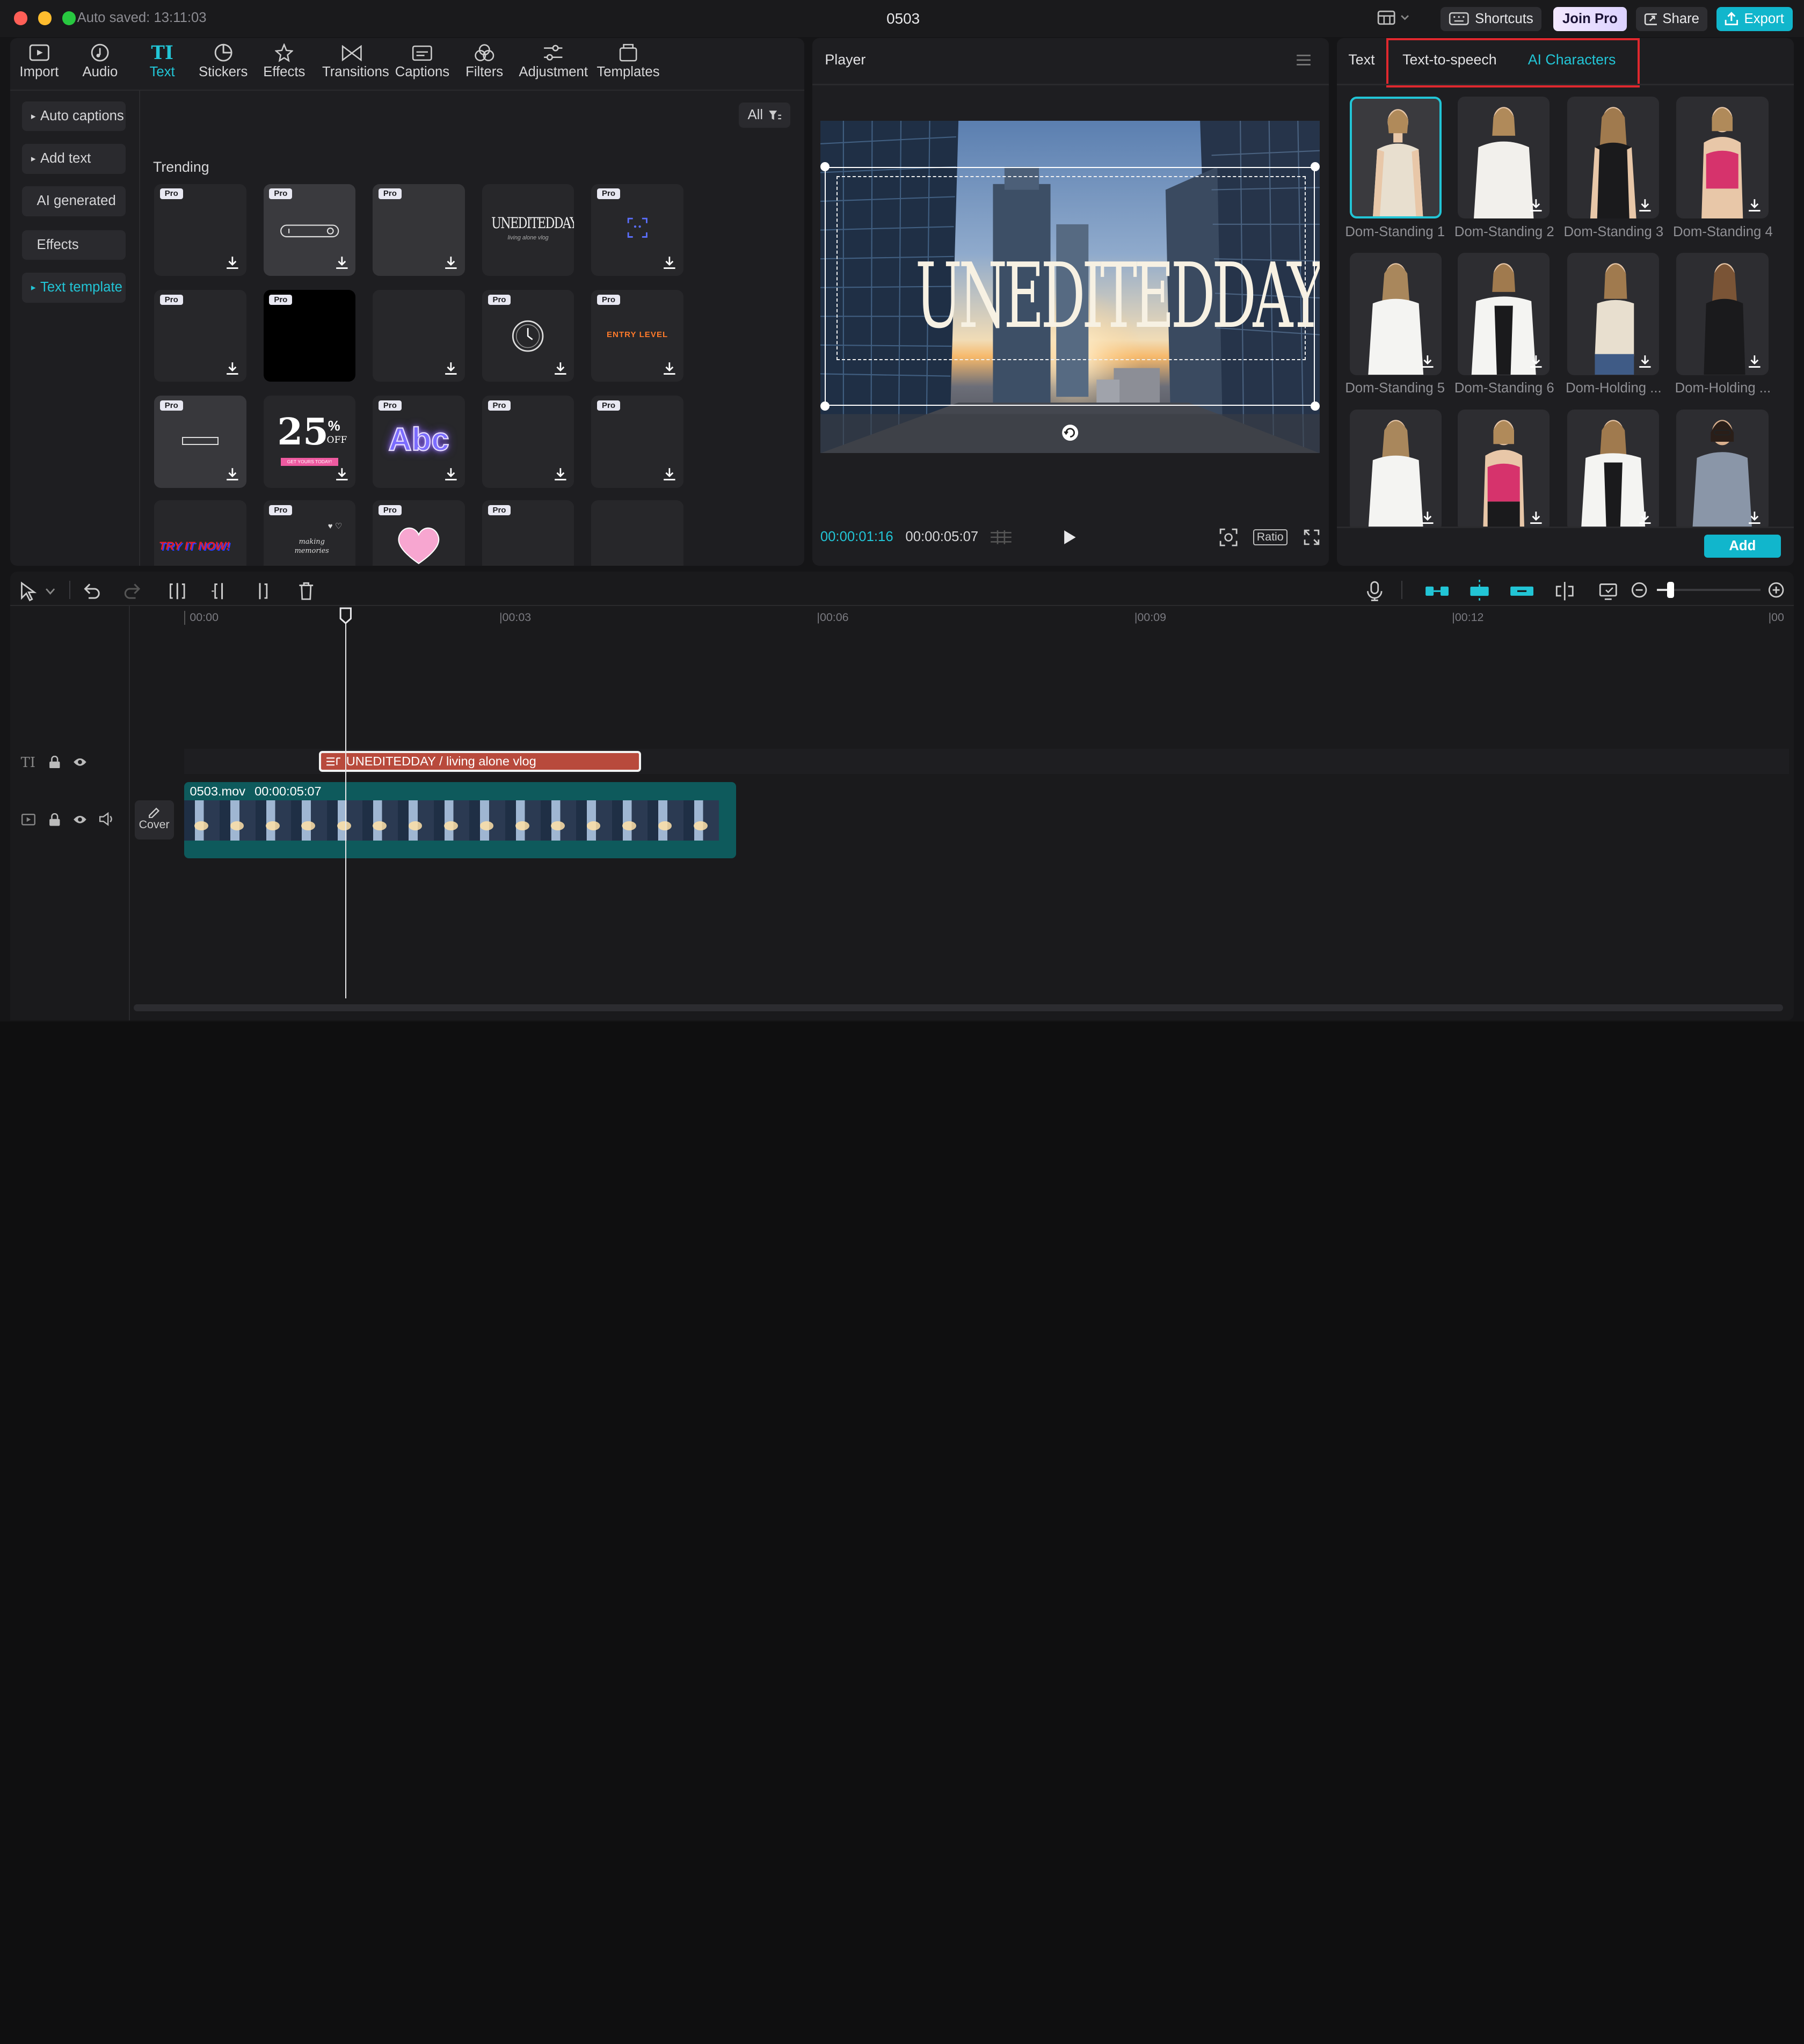  What do you see at coordinates (1361, 60) in the screenshot?
I see `tab-text: Text` at bounding box center [1361, 60].